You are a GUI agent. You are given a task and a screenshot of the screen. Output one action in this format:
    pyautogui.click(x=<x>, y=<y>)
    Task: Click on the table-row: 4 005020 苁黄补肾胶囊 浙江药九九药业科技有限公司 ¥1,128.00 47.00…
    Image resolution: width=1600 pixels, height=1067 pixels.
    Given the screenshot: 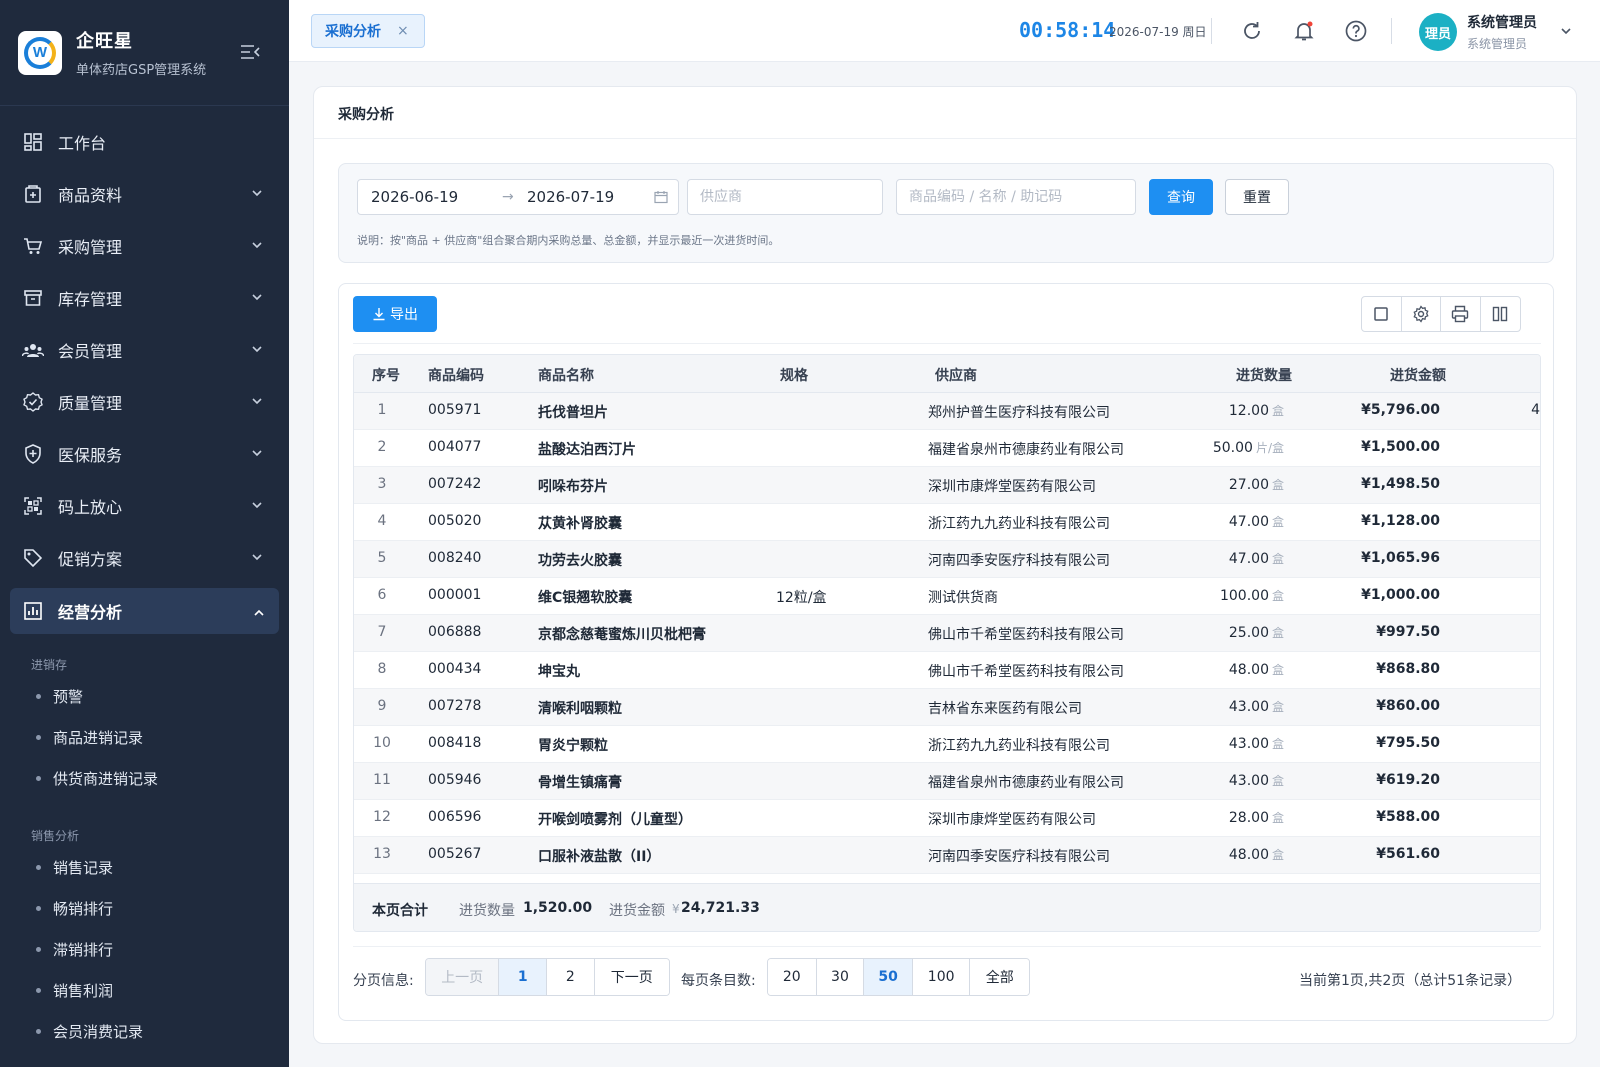 What is the action you would take?
    pyautogui.click(x=947, y=522)
    